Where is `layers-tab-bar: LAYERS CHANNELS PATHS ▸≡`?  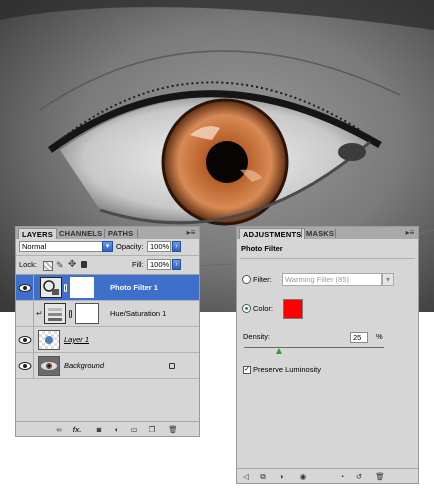 layers-tab-bar: LAYERS CHANNELS PATHS ▸≡ is located at coordinates (107, 233).